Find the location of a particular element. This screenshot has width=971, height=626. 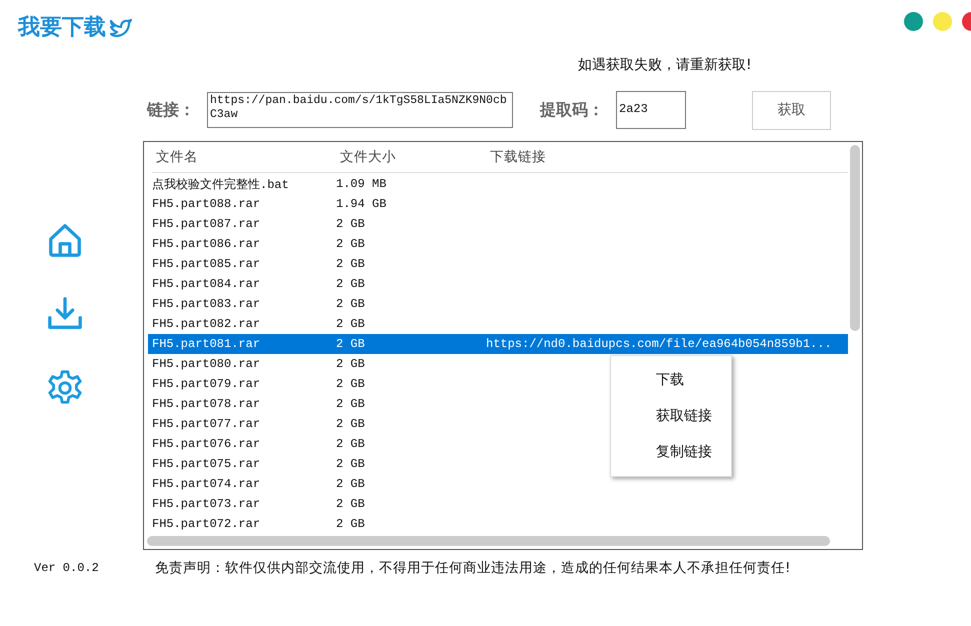

file-size: 1.94 GB is located at coordinates (362, 204).